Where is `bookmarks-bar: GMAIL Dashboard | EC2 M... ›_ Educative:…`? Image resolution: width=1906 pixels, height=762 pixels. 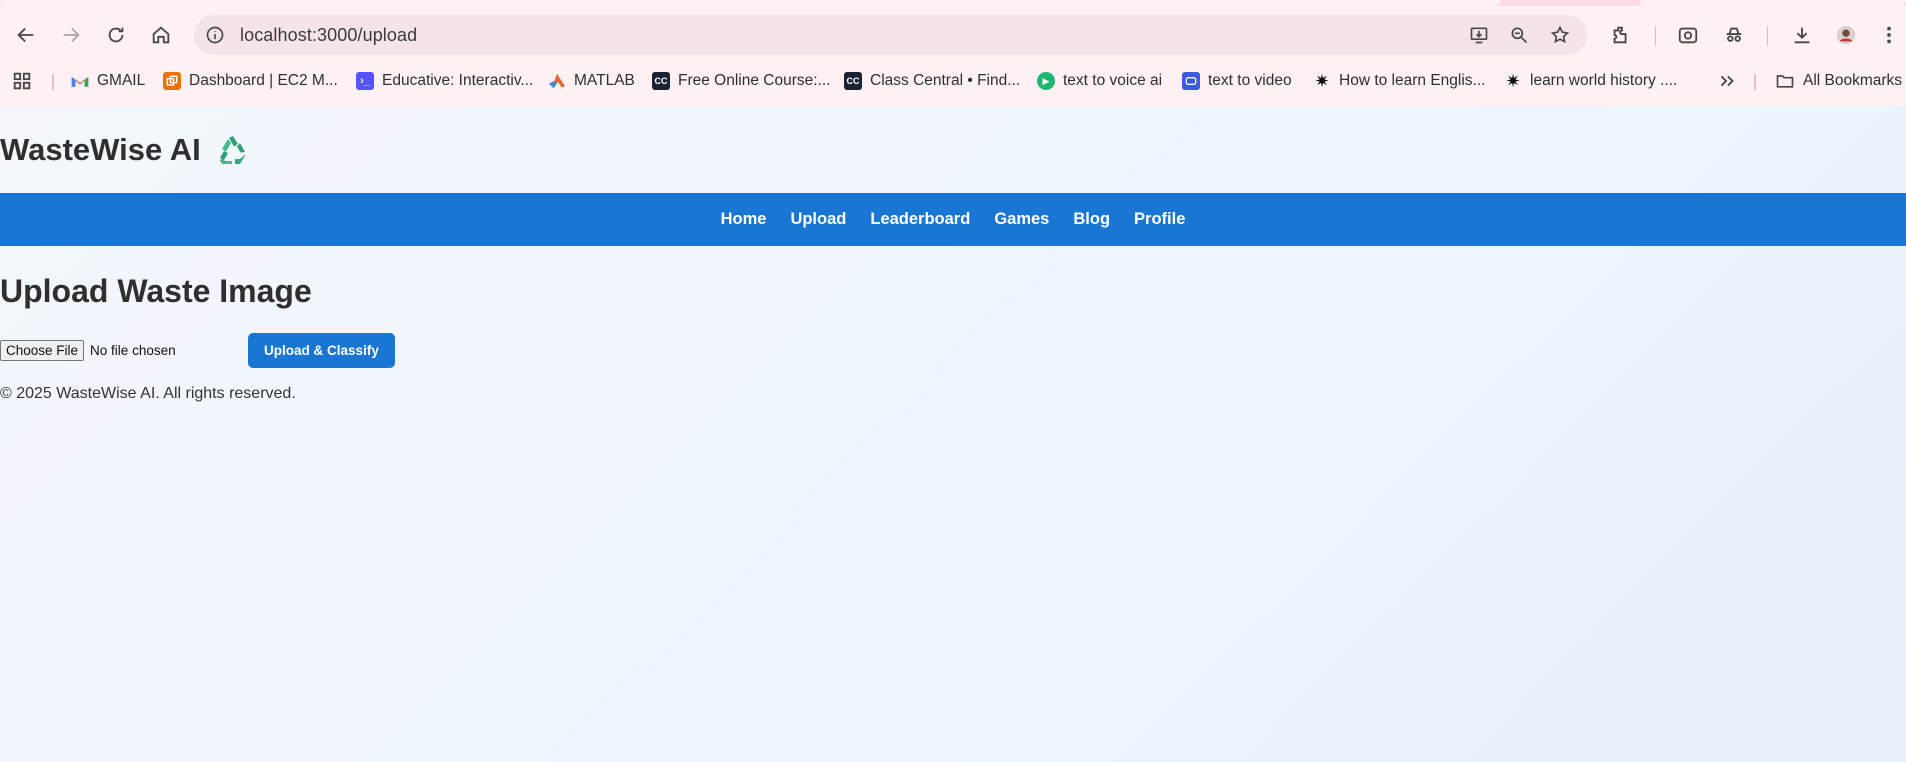
bookmarks-bar: GMAIL Dashboard | EC2 M... ›_ Educative:… is located at coordinates (953, 81).